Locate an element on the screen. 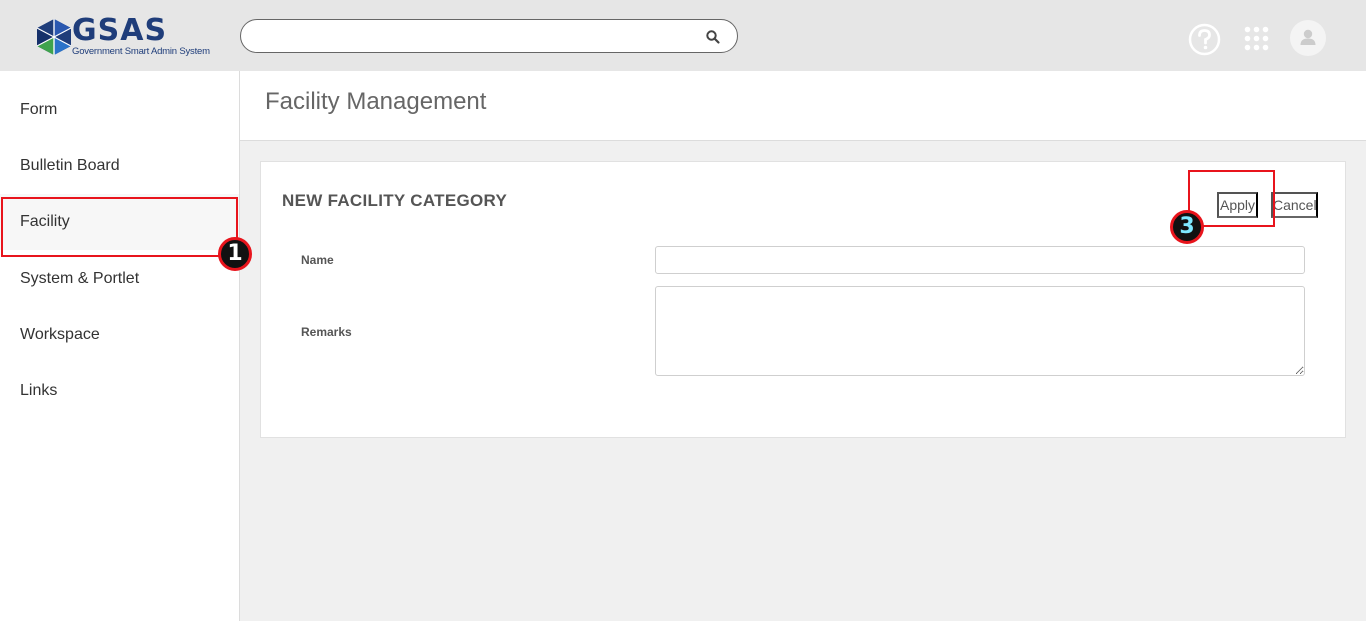 This screenshot has height=621, width=1366. facility-highlight-box is located at coordinates (119, 227).